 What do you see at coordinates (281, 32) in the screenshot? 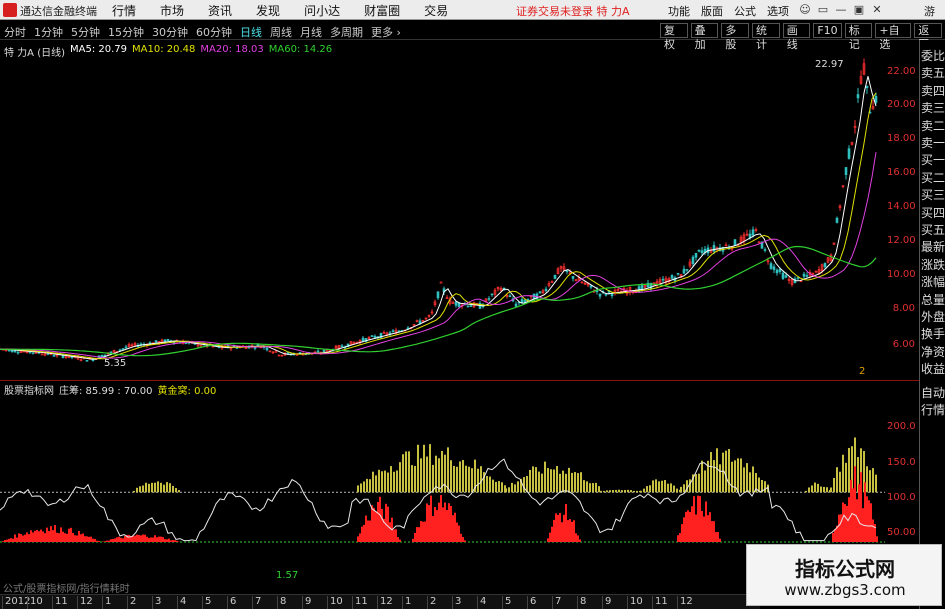
I see `period-tab-7: 周线` at bounding box center [281, 32].